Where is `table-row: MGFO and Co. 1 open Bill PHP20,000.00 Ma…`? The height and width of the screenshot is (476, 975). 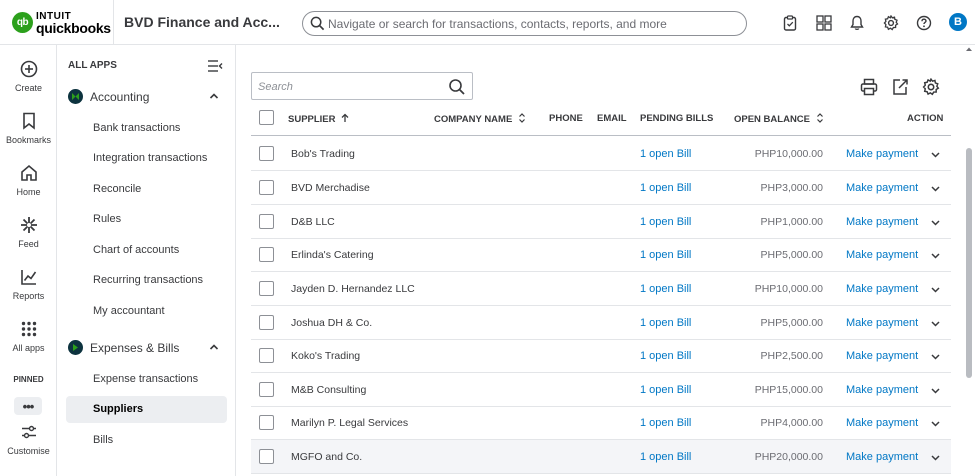
table-row: MGFO and Co. 1 open Bill PHP20,000.00 Ma… is located at coordinates (601, 457).